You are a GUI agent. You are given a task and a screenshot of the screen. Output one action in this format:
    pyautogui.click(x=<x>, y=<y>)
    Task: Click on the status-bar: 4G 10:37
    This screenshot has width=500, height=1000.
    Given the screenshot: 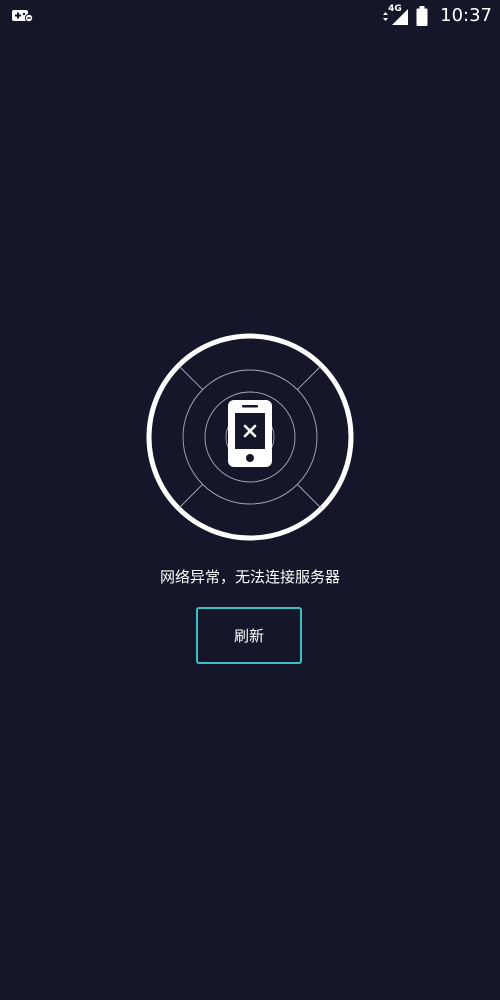 What is the action you would take?
    pyautogui.click(x=250, y=16)
    